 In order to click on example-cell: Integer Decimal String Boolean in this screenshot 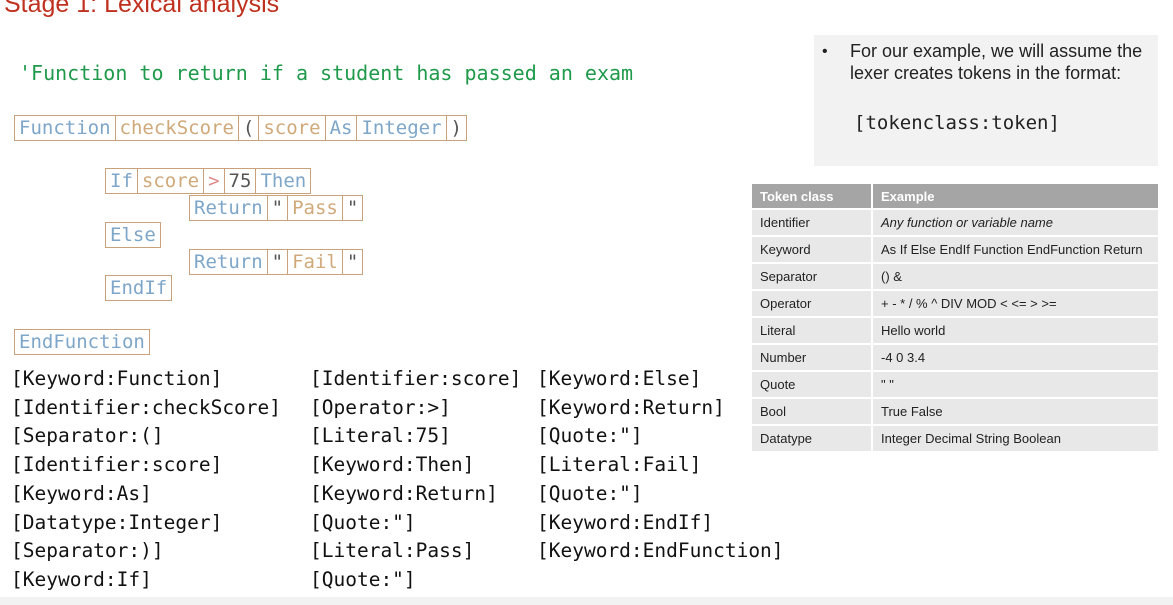, I will do `click(1015, 438)`.